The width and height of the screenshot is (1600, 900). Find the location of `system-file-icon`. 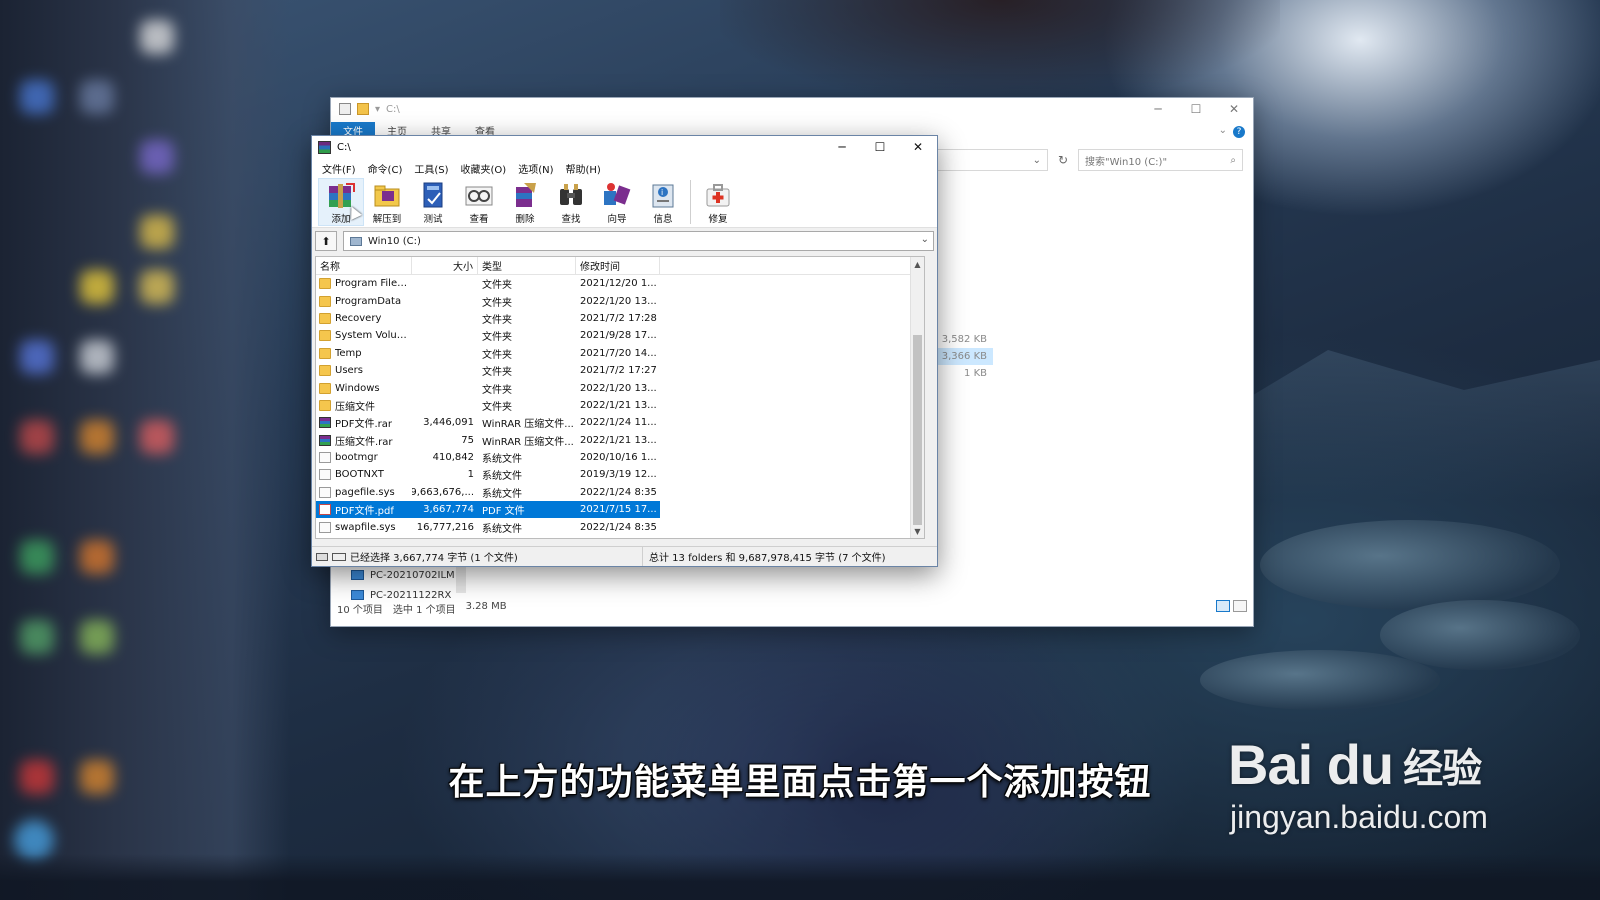

system-file-icon is located at coordinates (325, 492).